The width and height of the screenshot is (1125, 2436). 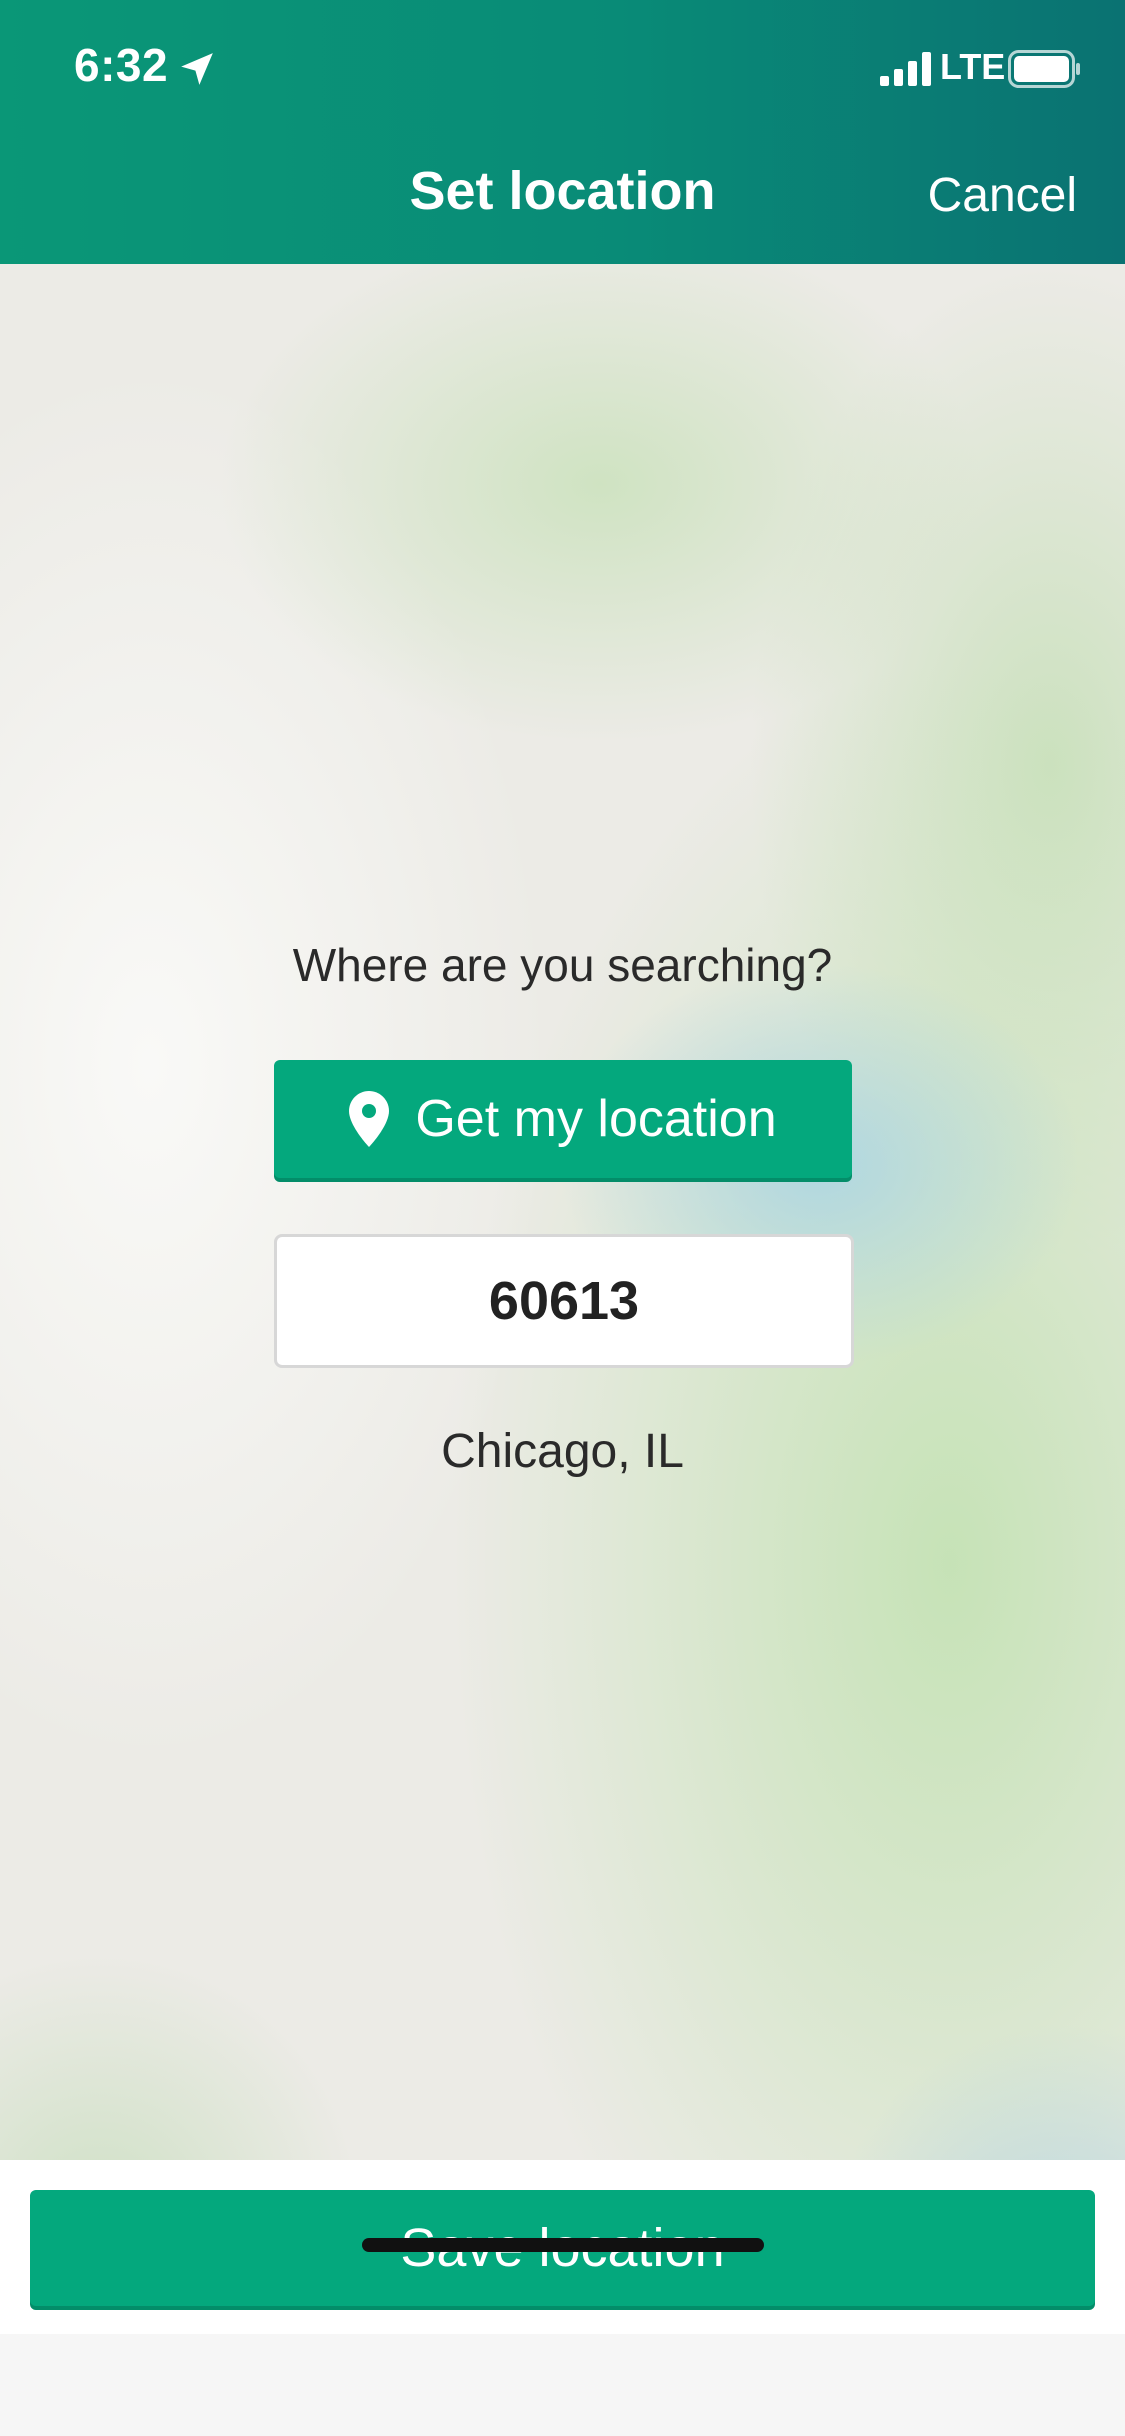 What do you see at coordinates (562, 965) in the screenshot?
I see `search-question: Where are you searching?` at bounding box center [562, 965].